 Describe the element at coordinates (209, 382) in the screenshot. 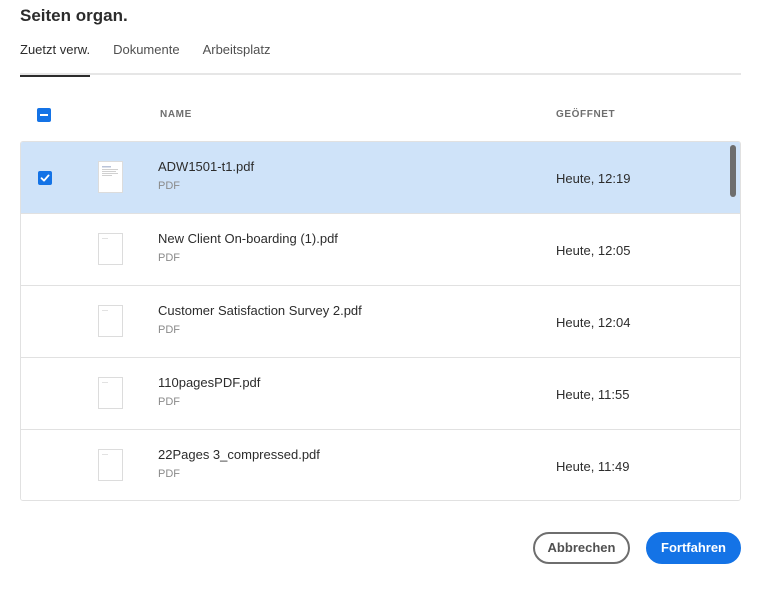

I see `file-name: 110pagesPDF.pdf` at that location.